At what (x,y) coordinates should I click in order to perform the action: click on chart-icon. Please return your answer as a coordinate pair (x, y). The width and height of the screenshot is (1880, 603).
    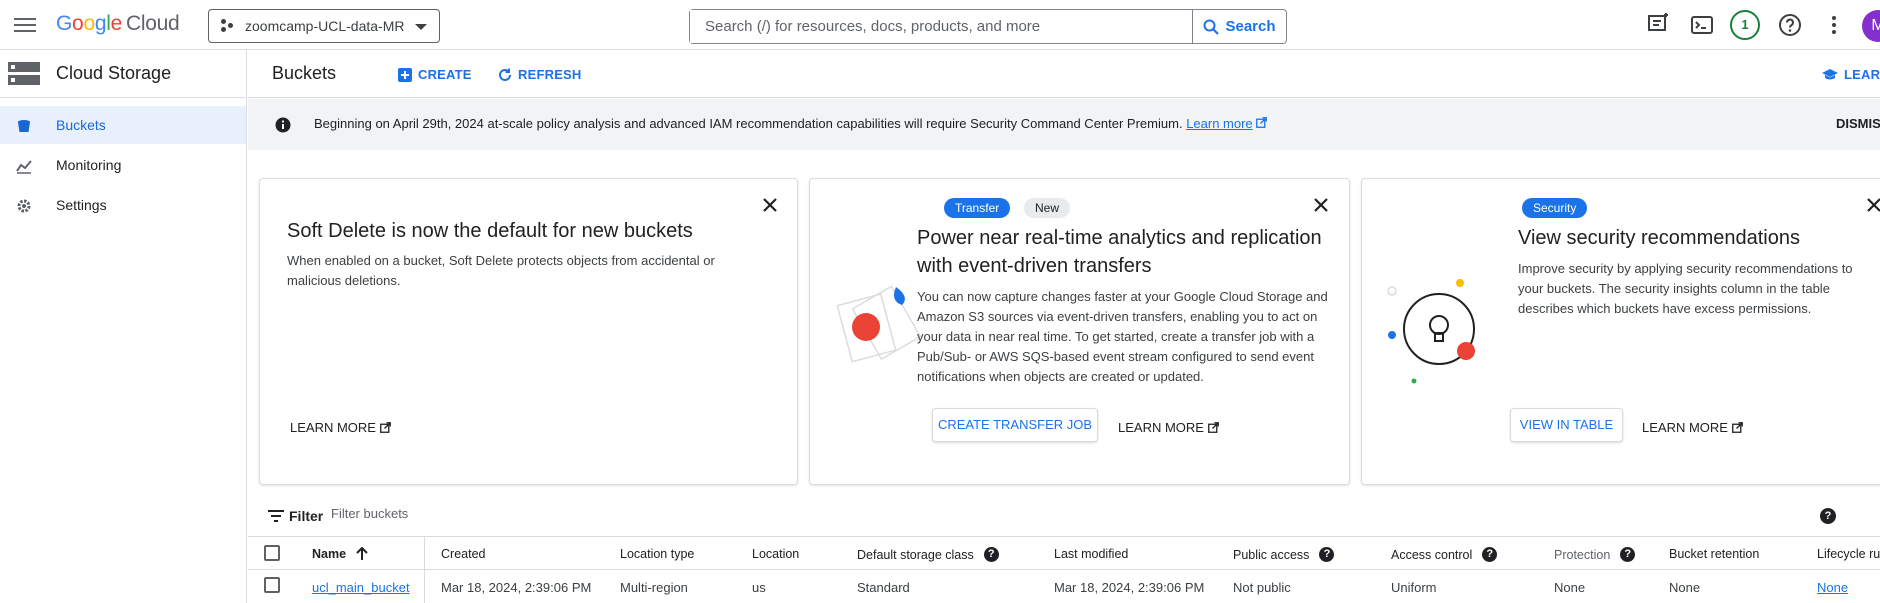
    Looking at the image, I should click on (24, 167).